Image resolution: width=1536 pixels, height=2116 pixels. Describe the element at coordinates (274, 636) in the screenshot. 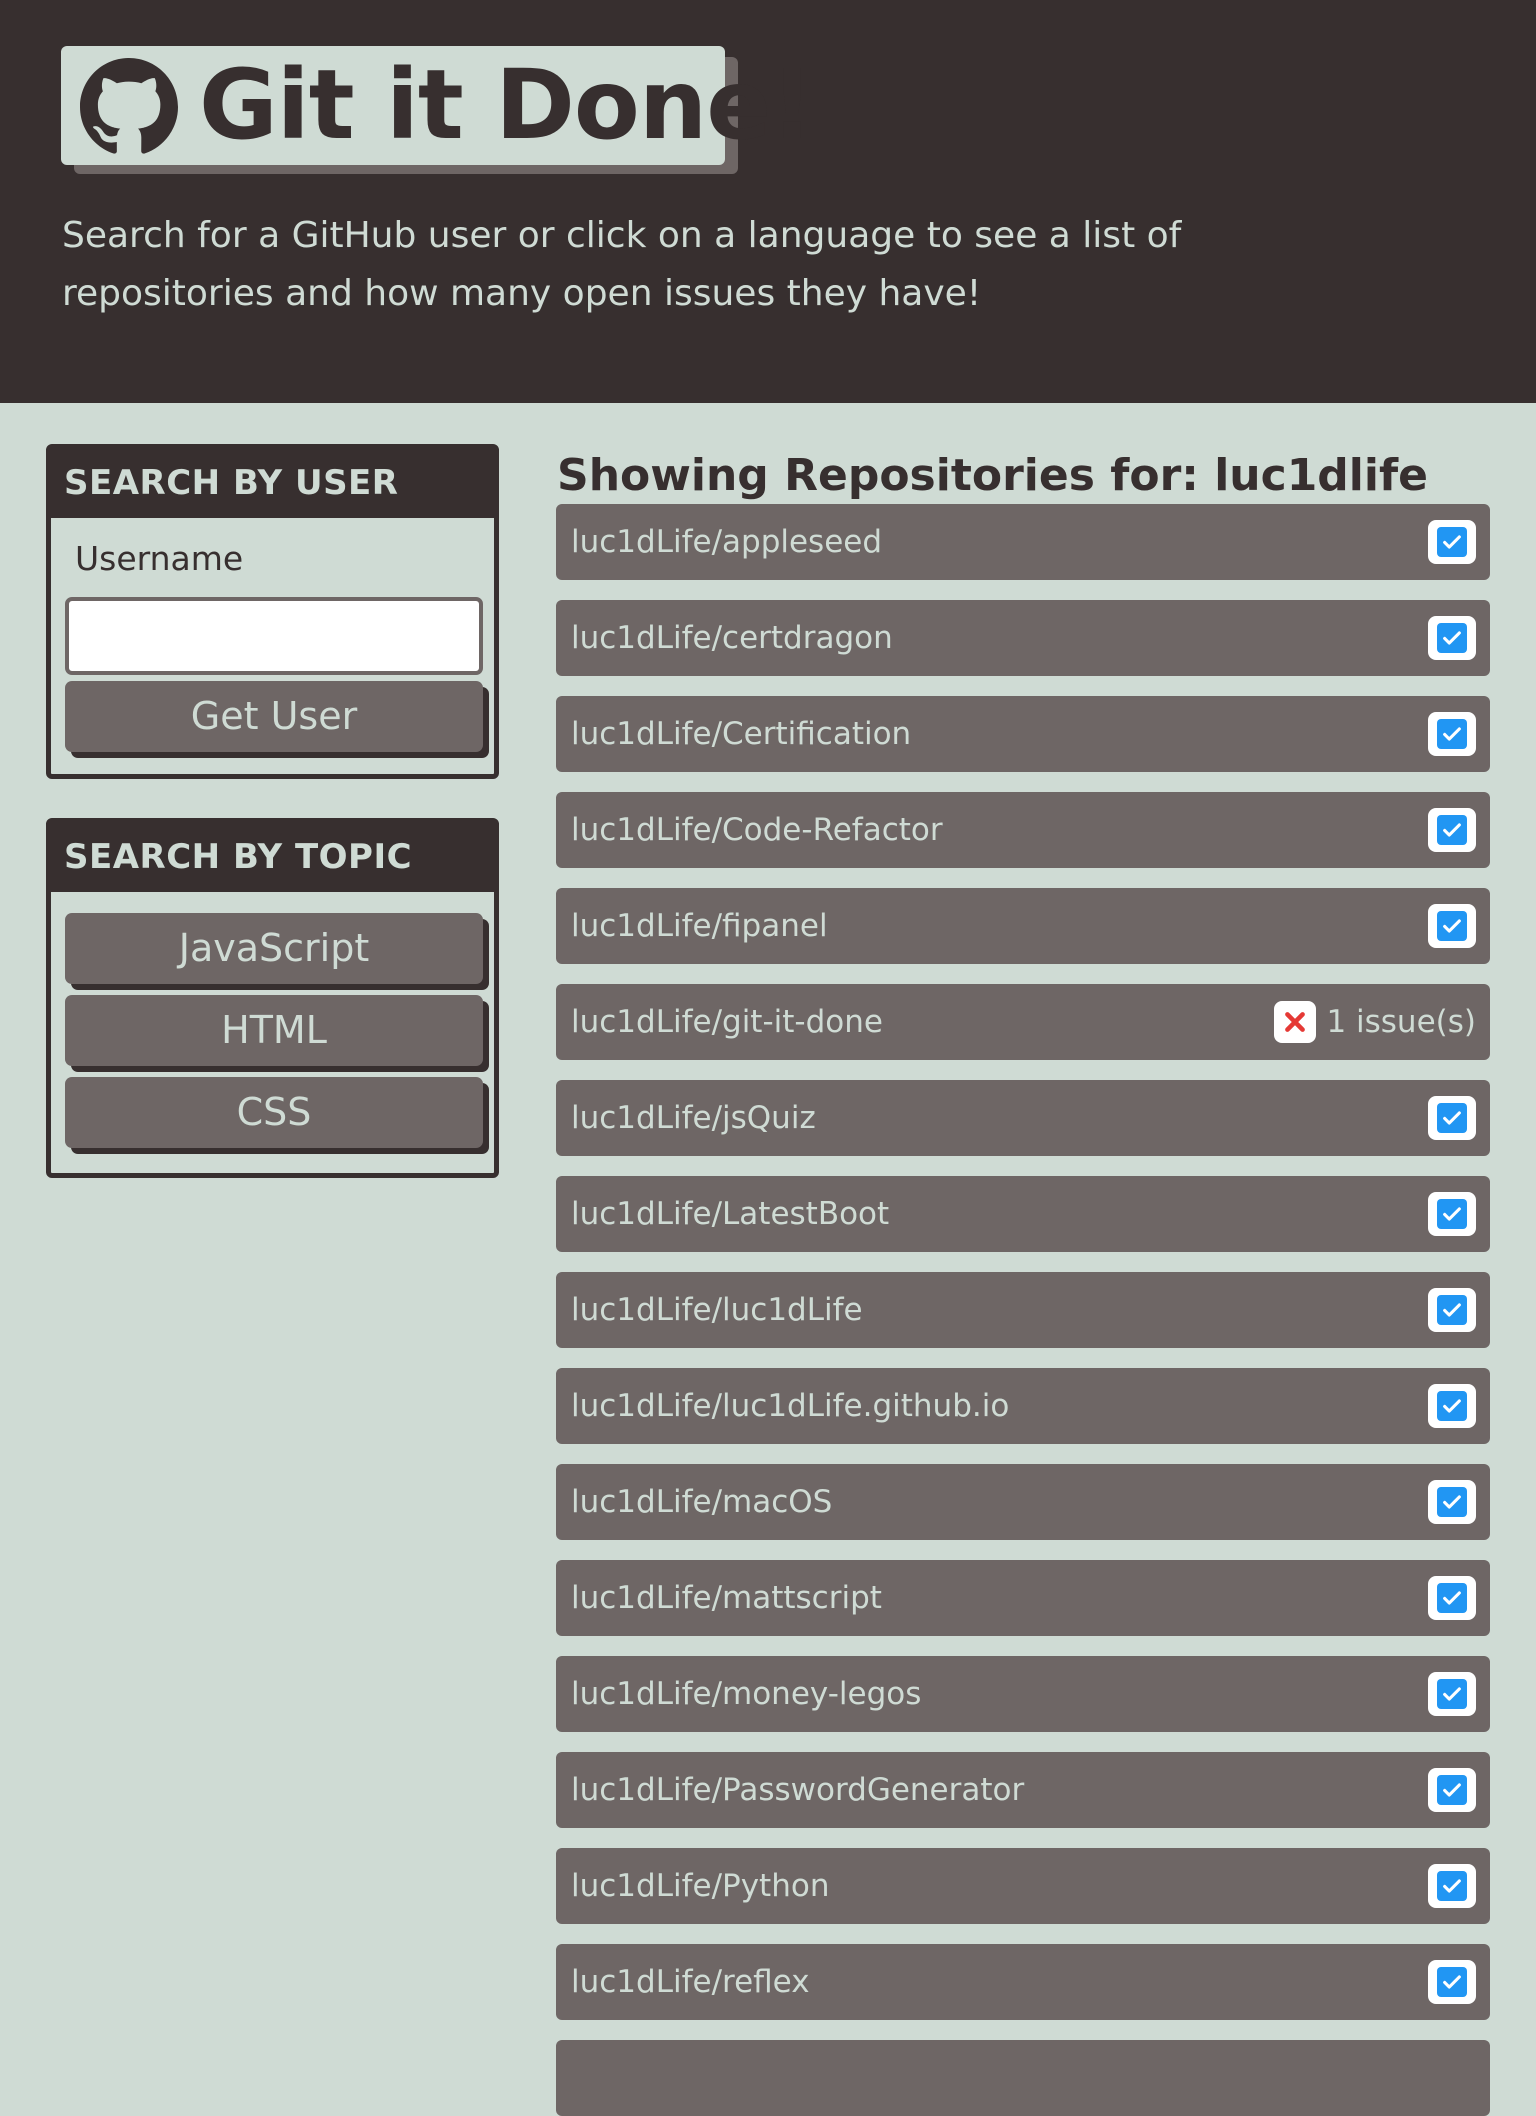

I see `username-input` at that location.